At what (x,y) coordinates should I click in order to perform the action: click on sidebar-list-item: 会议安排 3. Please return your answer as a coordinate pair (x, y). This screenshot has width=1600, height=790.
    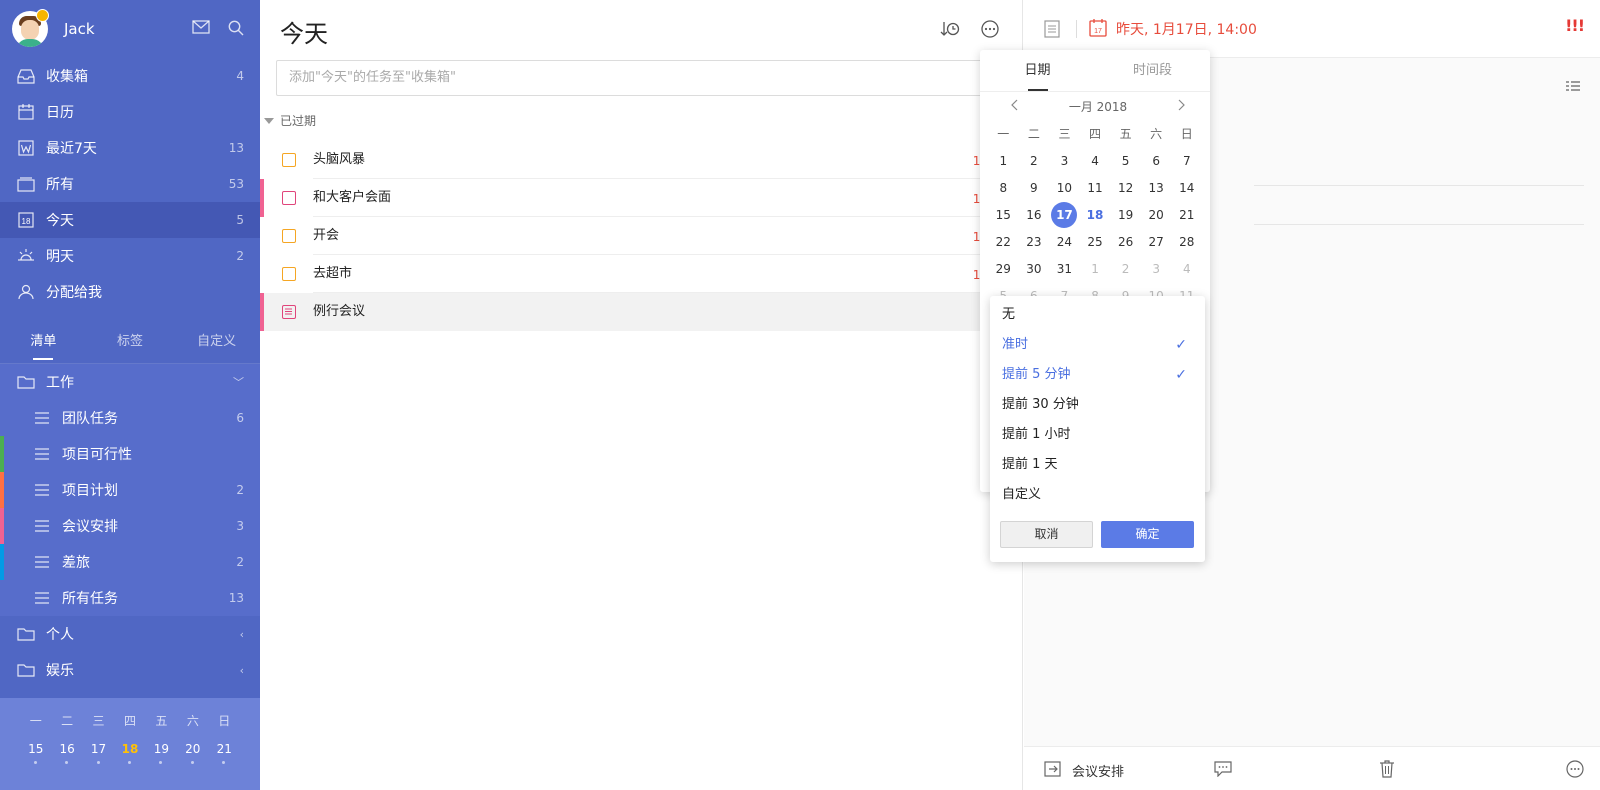
    Looking at the image, I should click on (130, 526).